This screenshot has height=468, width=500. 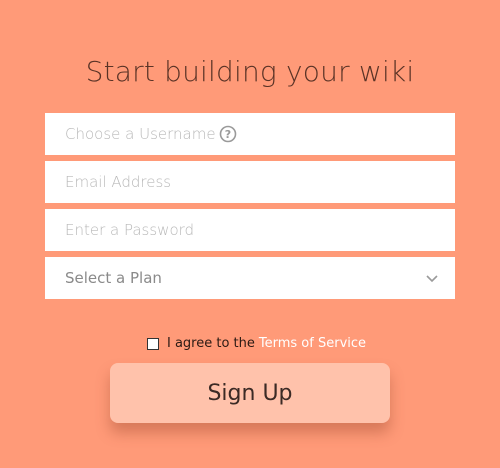 I want to click on terms-agreement: I agree to the Terms of Service, so click(x=256, y=343).